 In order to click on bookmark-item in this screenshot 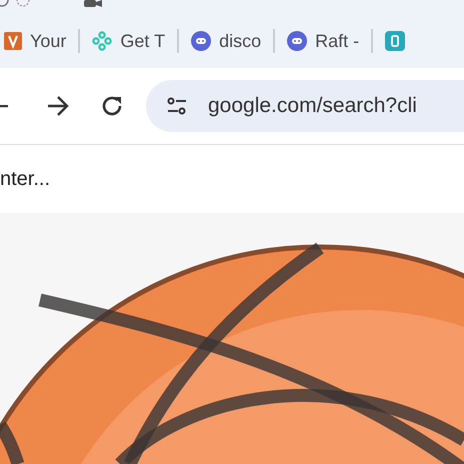, I will do `click(395, 41)`.